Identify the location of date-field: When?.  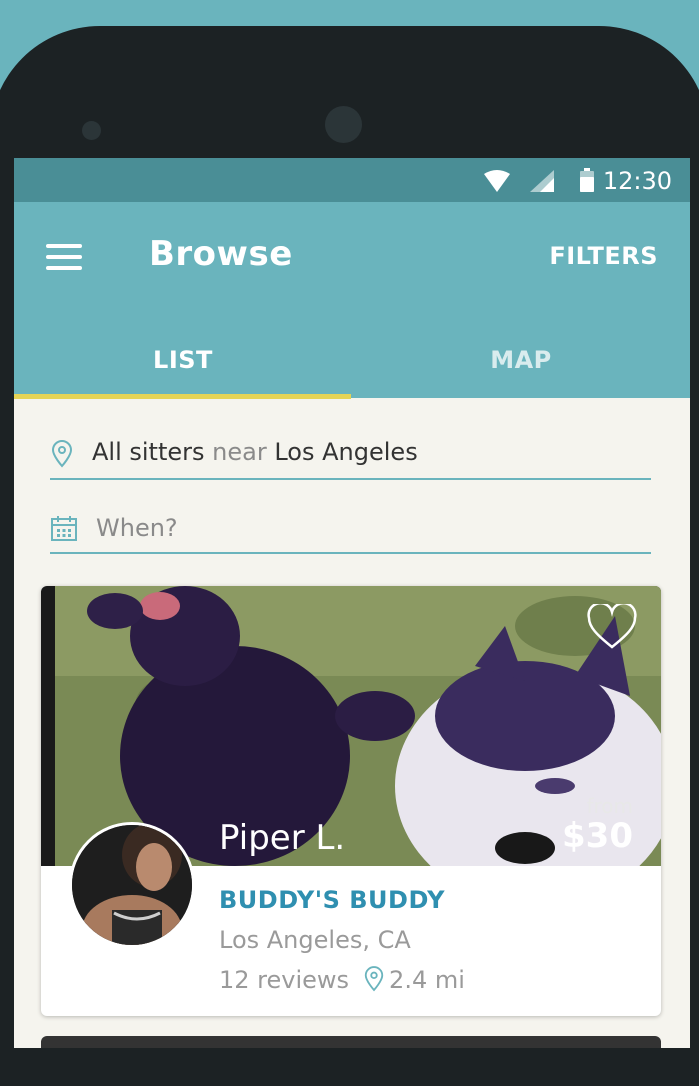
(350, 531).